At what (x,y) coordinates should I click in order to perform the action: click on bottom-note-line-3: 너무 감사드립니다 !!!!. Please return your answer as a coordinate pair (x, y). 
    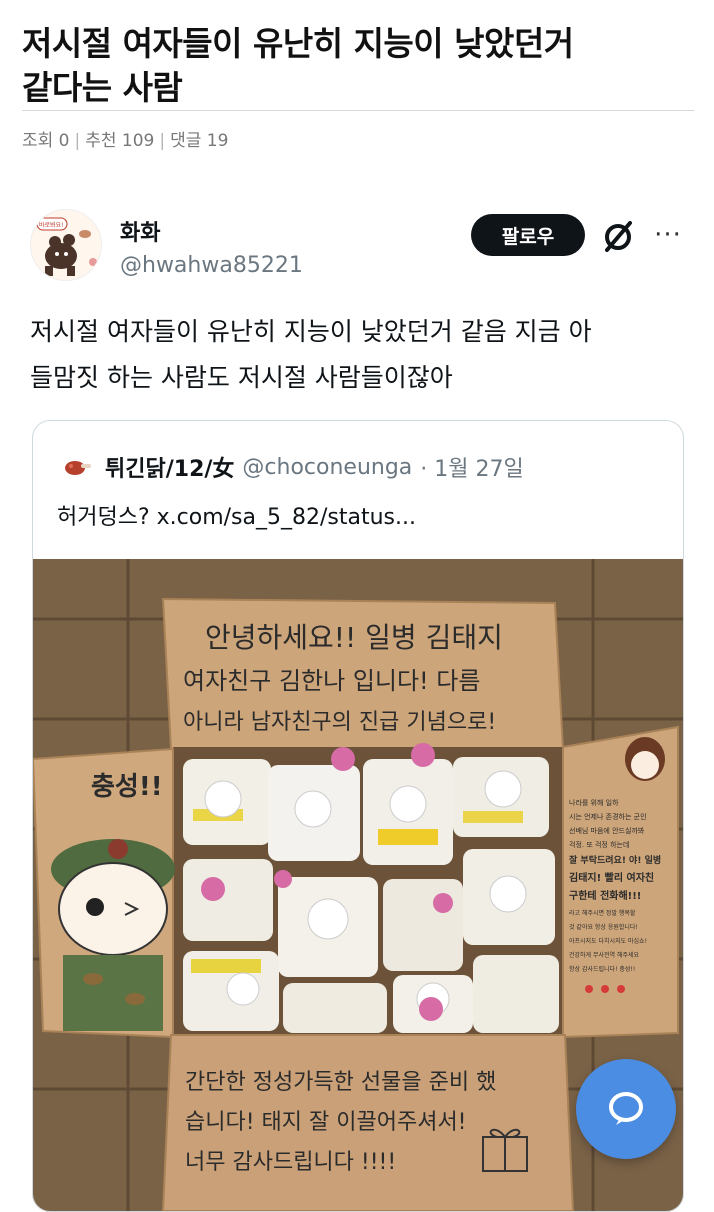
    Looking at the image, I should click on (290, 1162).